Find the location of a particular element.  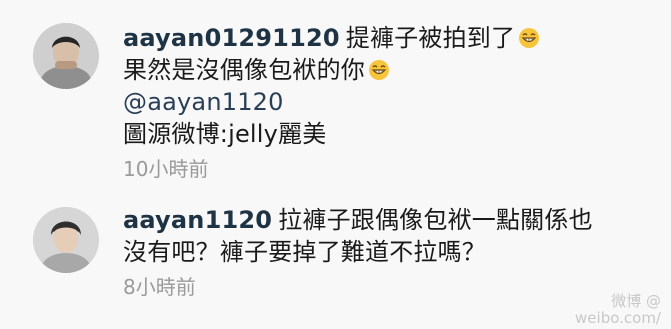

comment-line: @aayan1120 is located at coordinates (391, 102).